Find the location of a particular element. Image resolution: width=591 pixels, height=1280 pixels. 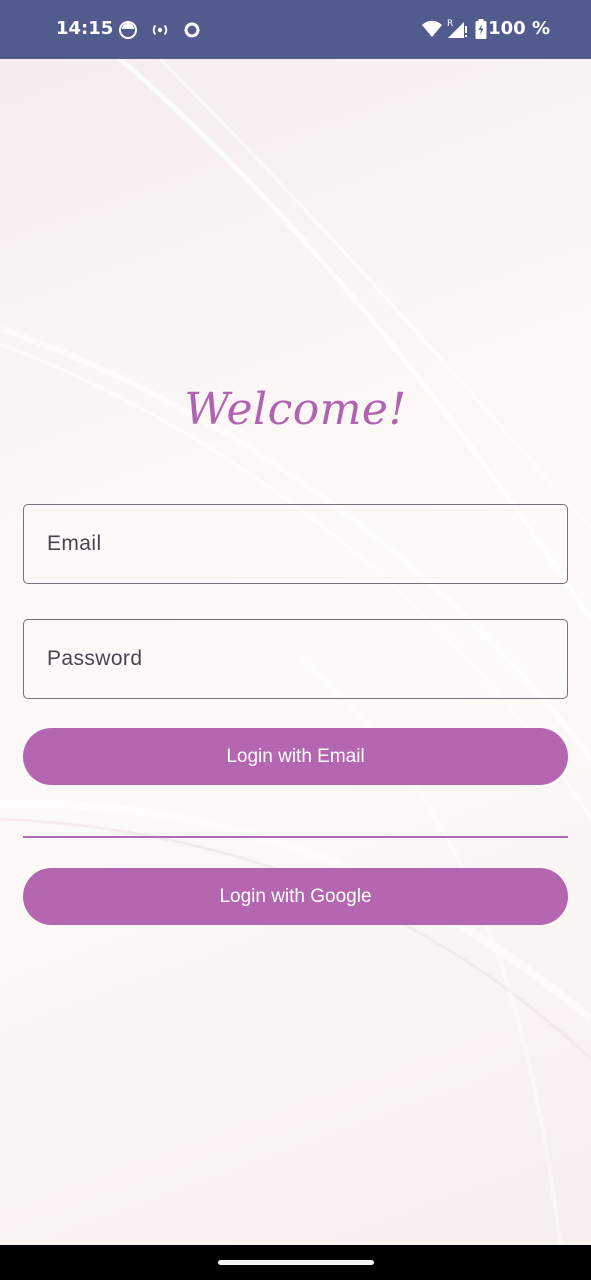

circle-status-icon is located at coordinates (192, 32).